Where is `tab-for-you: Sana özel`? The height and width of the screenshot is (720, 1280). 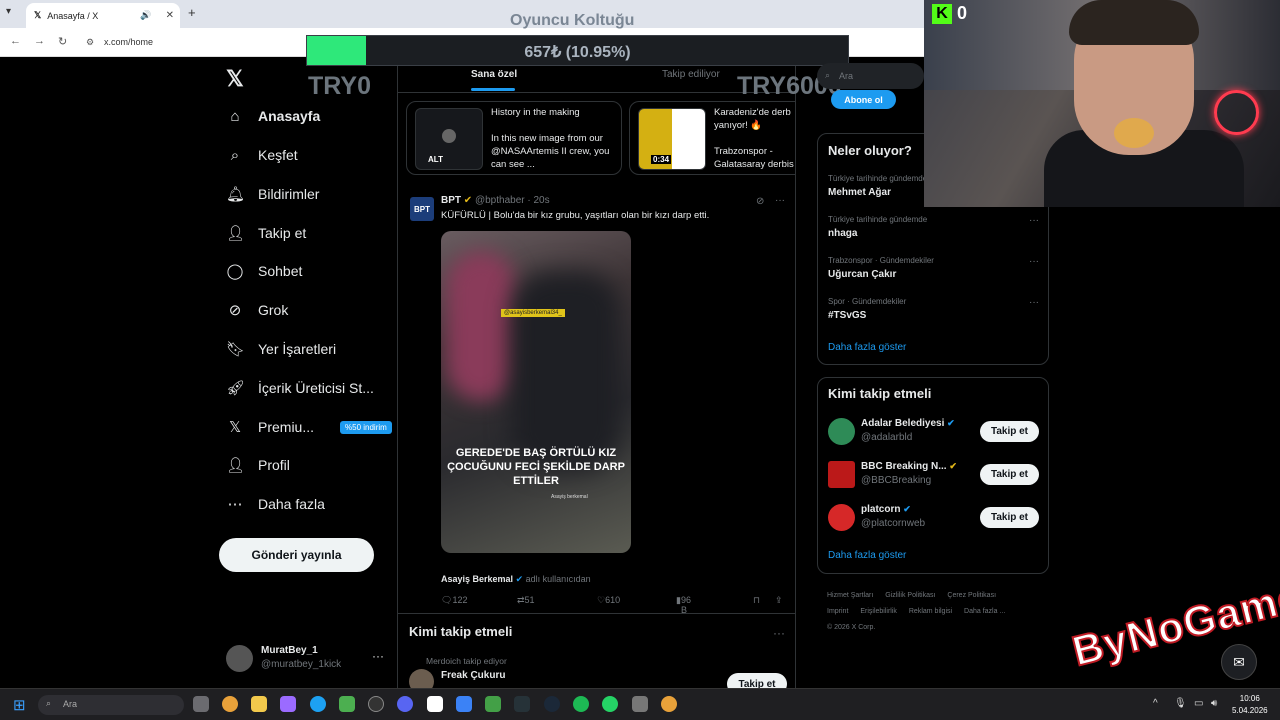
tab-for-you: Sana özel is located at coordinates (494, 80).